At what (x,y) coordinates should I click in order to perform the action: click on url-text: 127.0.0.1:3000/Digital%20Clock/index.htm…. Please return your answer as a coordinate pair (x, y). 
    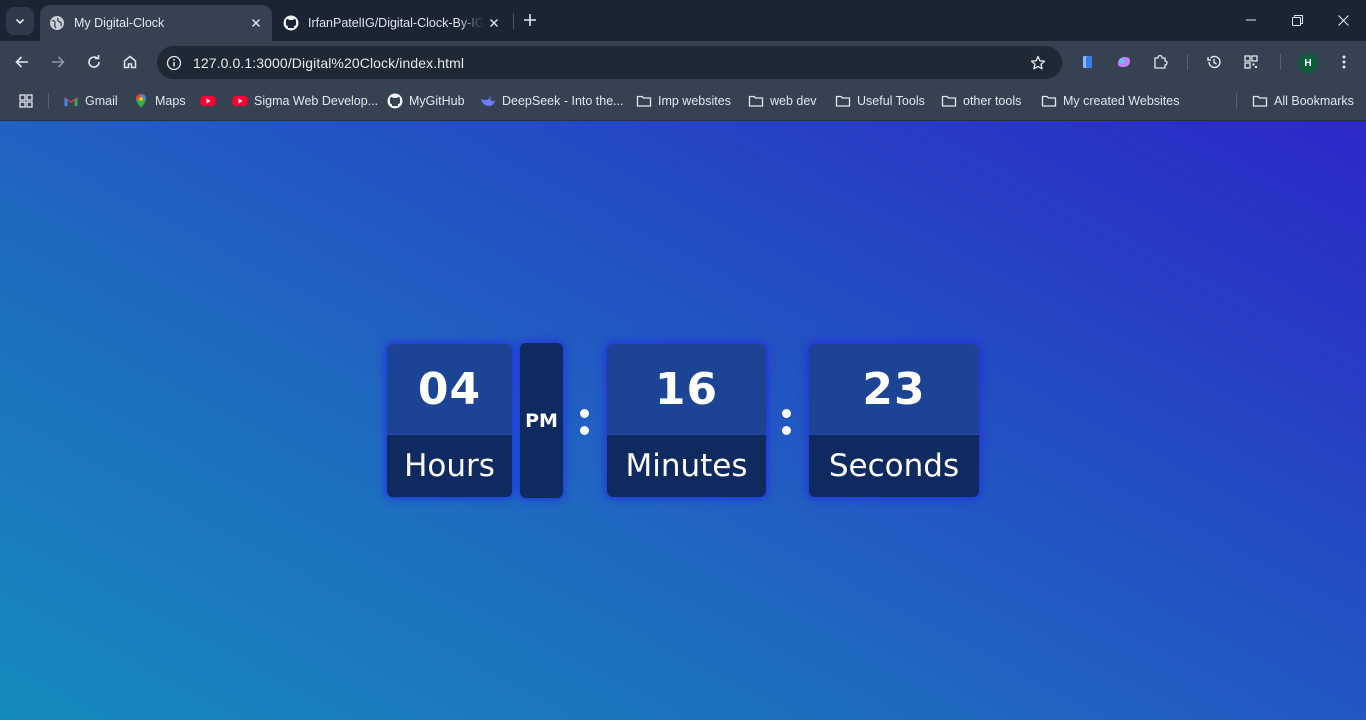
    Looking at the image, I should click on (328, 63).